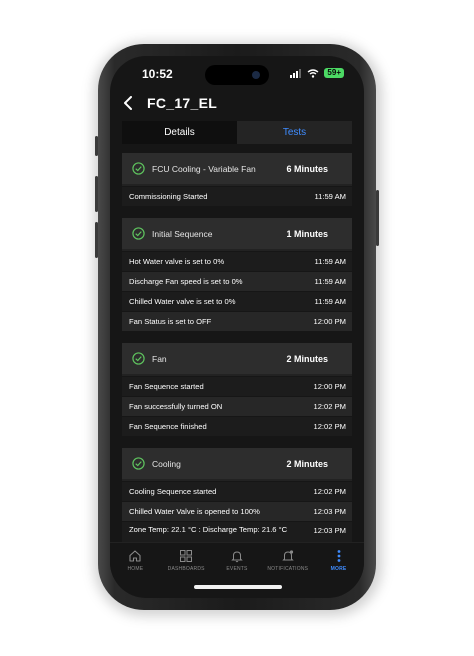  What do you see at coordinates (338, 569) in the screenshot?
I see `nav-label: MORE` at bounding box center [338, 569].